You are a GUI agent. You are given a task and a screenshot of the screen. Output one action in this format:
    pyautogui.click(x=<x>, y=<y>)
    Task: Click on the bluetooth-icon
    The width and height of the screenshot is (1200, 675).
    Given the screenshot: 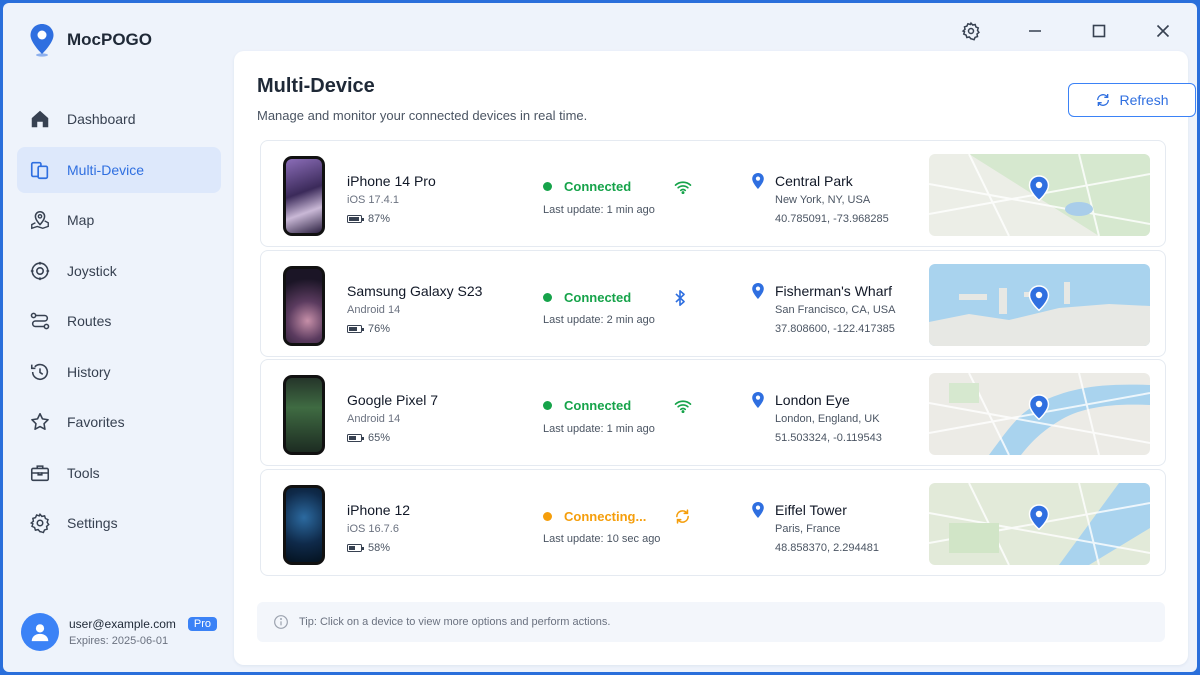 What is the action you would take?
    pyautogui.click(x=680, y=297)
    